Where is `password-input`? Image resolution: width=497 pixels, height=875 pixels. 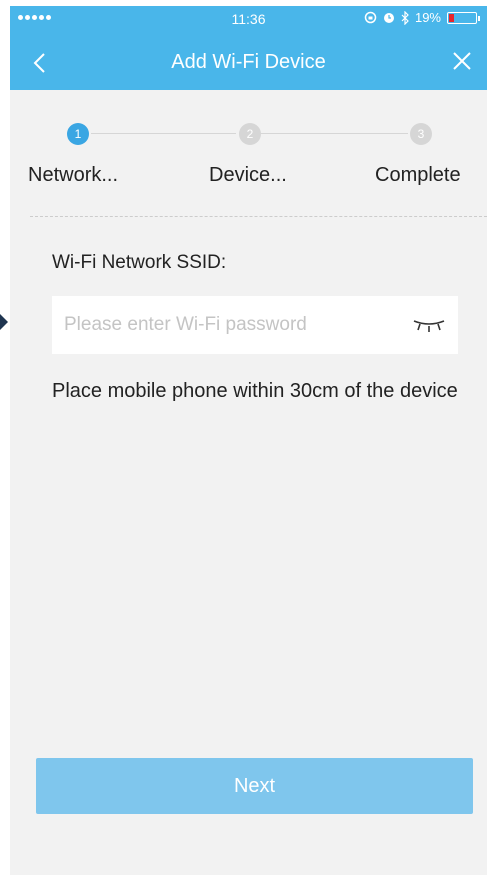
password-input is located at coordinates (222, 325).